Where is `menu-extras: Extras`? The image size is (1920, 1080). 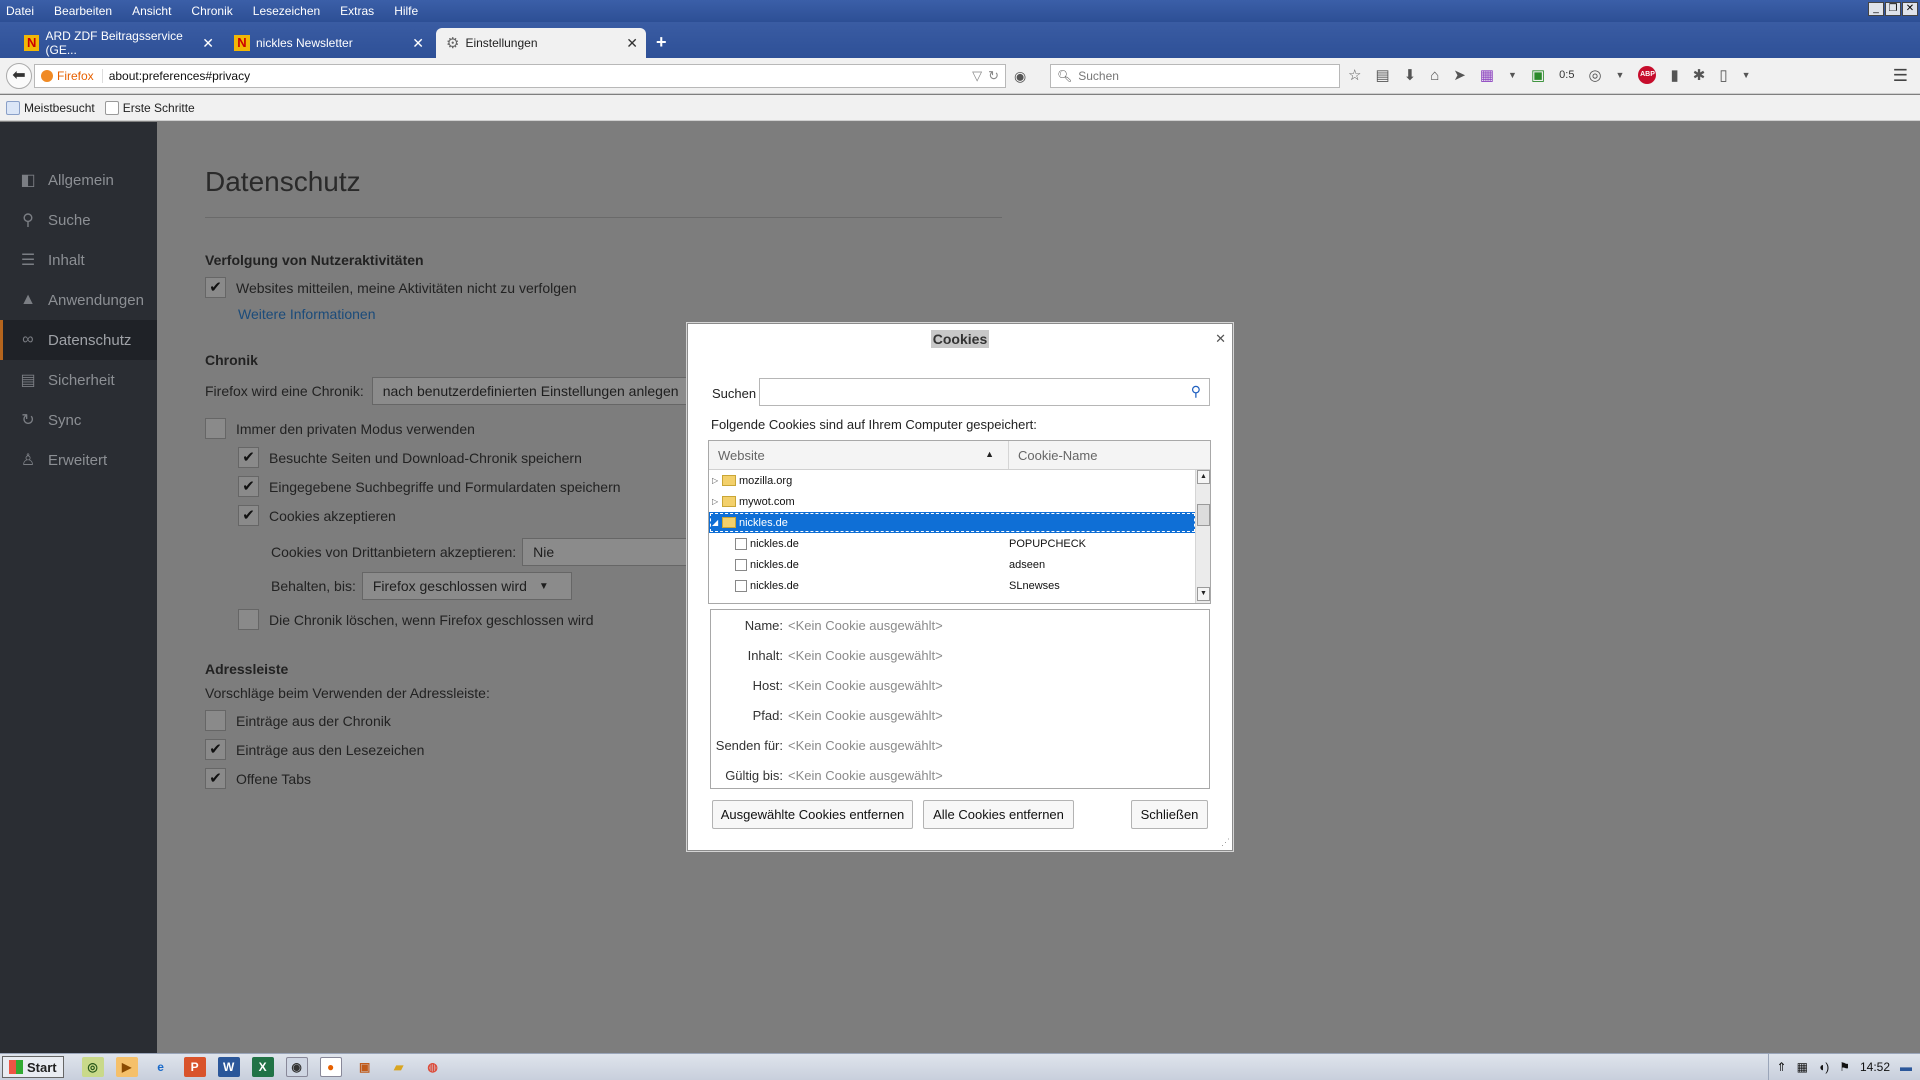
menu-extras: Extras is located at coordinates (357, 11).